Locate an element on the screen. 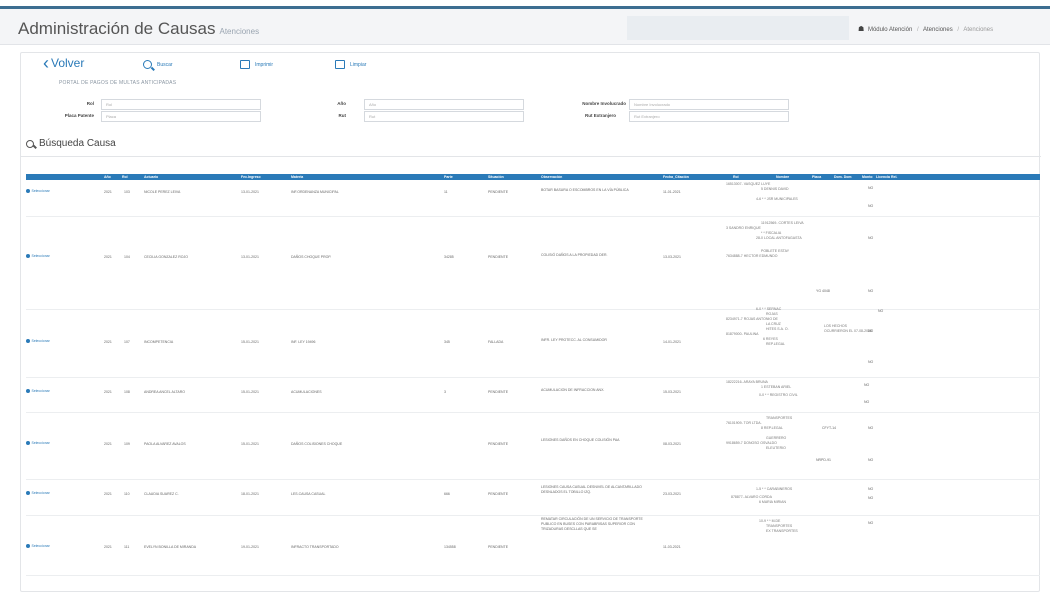  cell-actuario: PAOLA ALVAREZ AVALOS is located at coordinates (165, 444).